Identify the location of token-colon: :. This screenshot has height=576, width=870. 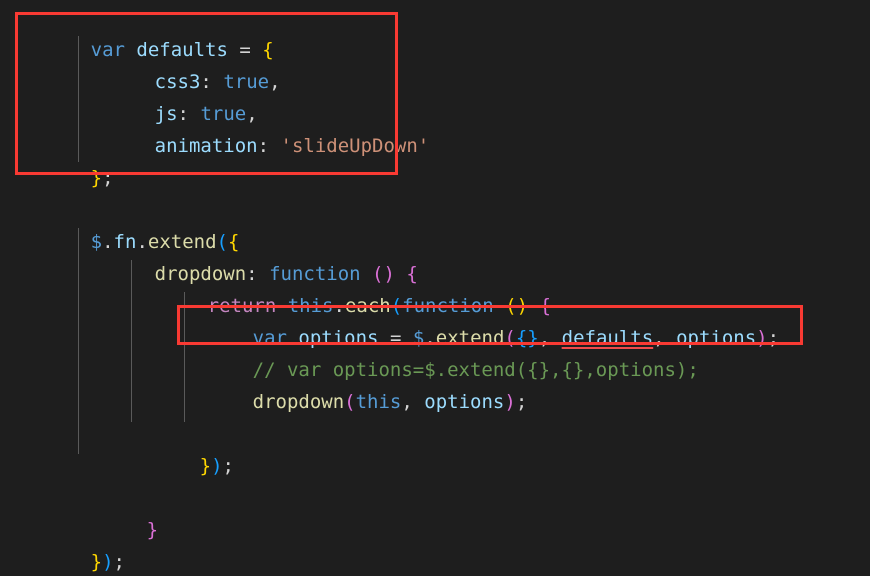
(263, 146).